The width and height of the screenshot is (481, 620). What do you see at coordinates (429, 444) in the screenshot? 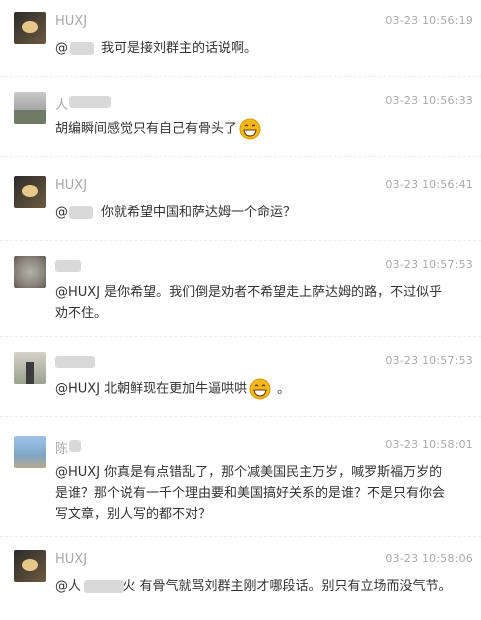
I see `timestamp: 03-23 10:58:01` at bounding box center [429, 444].